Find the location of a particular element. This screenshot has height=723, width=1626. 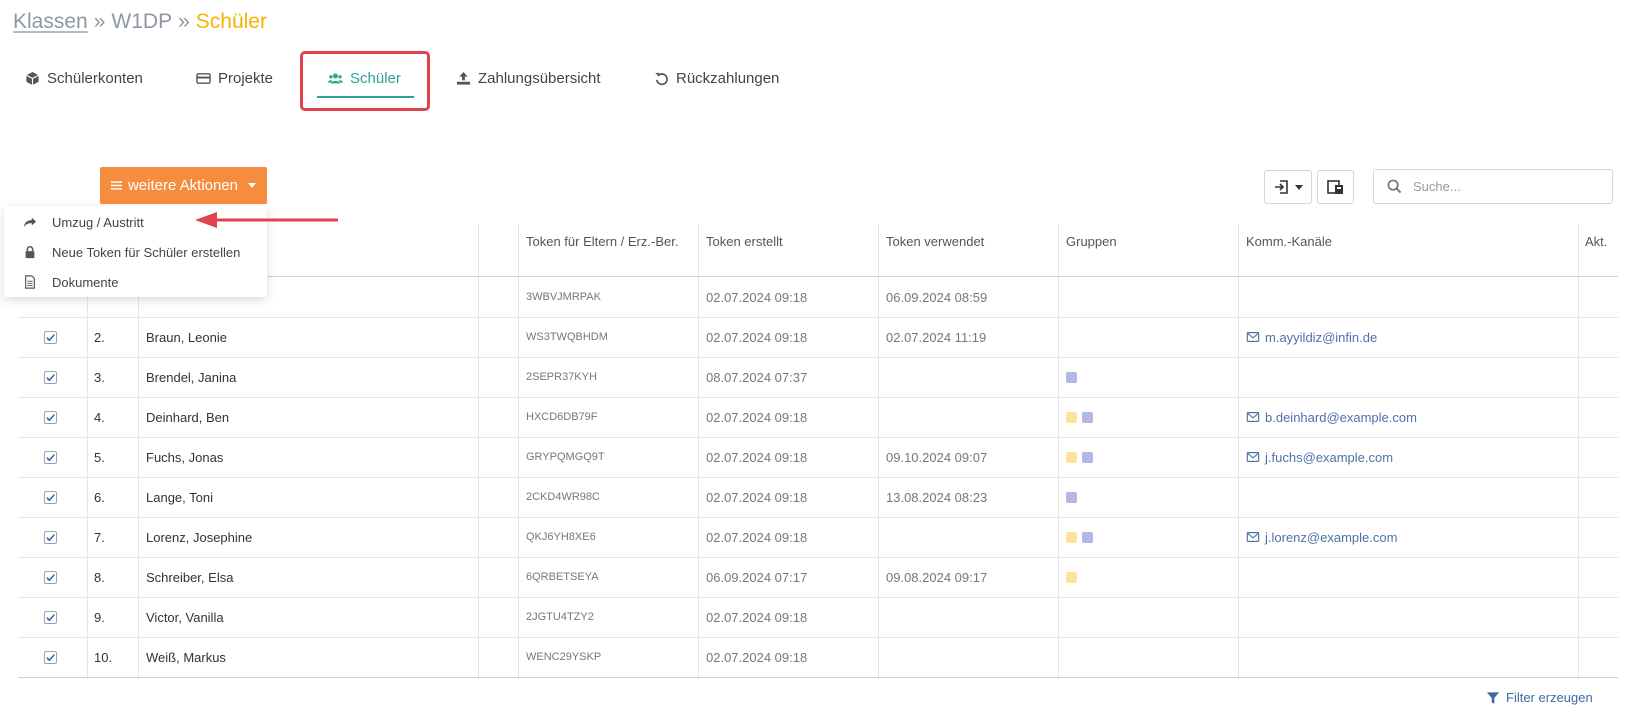

token-created: 08.07.2024 07:37 is located at coordinates (757, 377).